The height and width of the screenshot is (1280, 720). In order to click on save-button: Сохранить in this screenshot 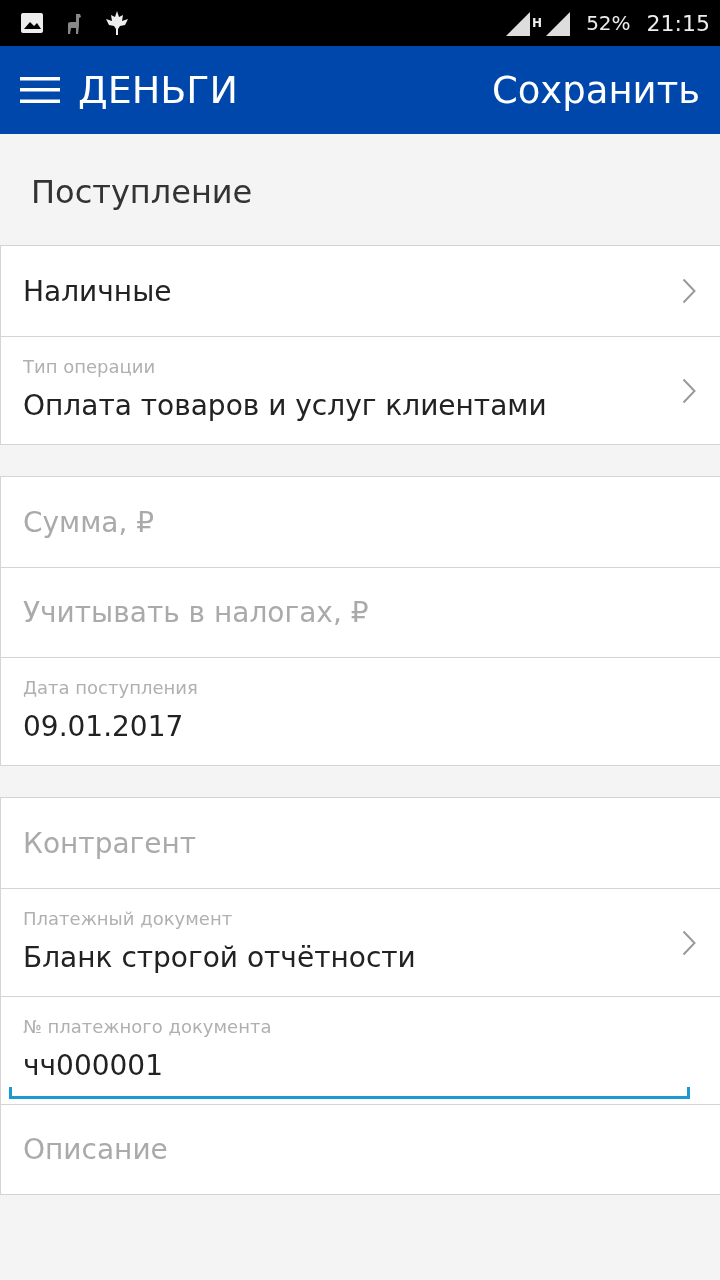, I will do `click(595, 90)`.